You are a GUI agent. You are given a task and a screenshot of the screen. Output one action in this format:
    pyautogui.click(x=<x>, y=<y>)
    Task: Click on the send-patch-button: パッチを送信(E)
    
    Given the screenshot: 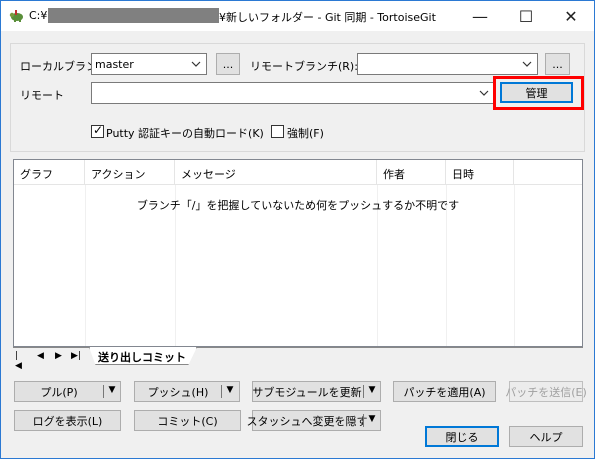 What is the action you would take?
    pyautogui.click(x=546, y=391)
    